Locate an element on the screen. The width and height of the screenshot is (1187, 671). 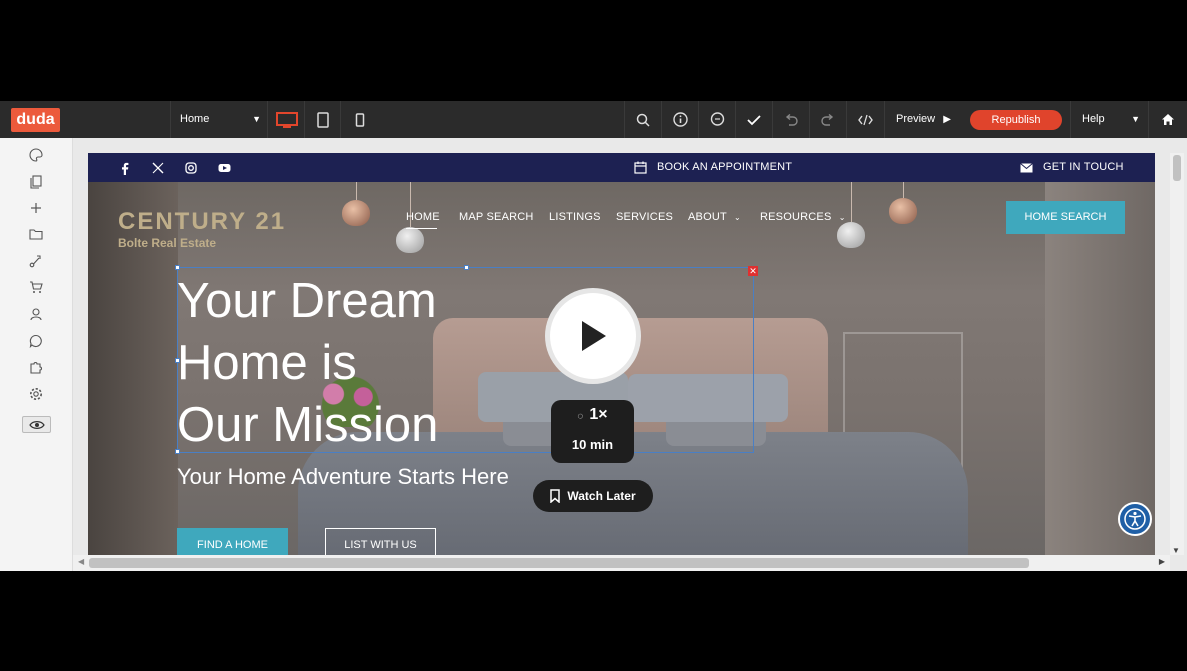
help-label: Help is located at coordinates (1093, 119).